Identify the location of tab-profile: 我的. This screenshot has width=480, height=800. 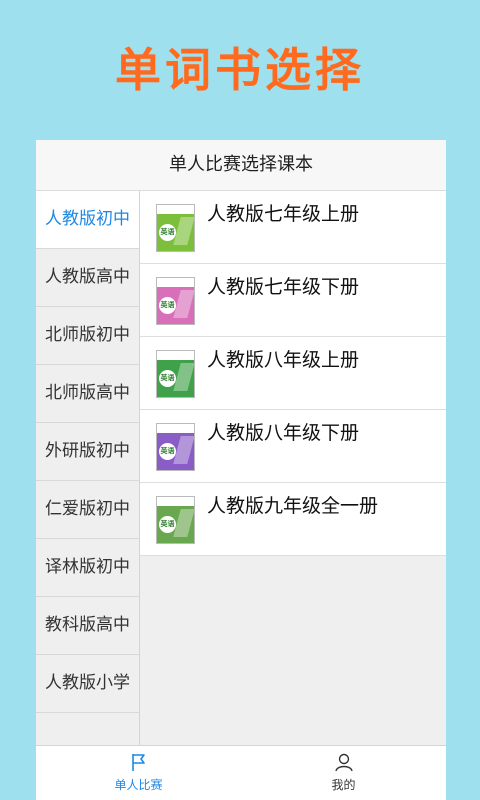
(343, 773).